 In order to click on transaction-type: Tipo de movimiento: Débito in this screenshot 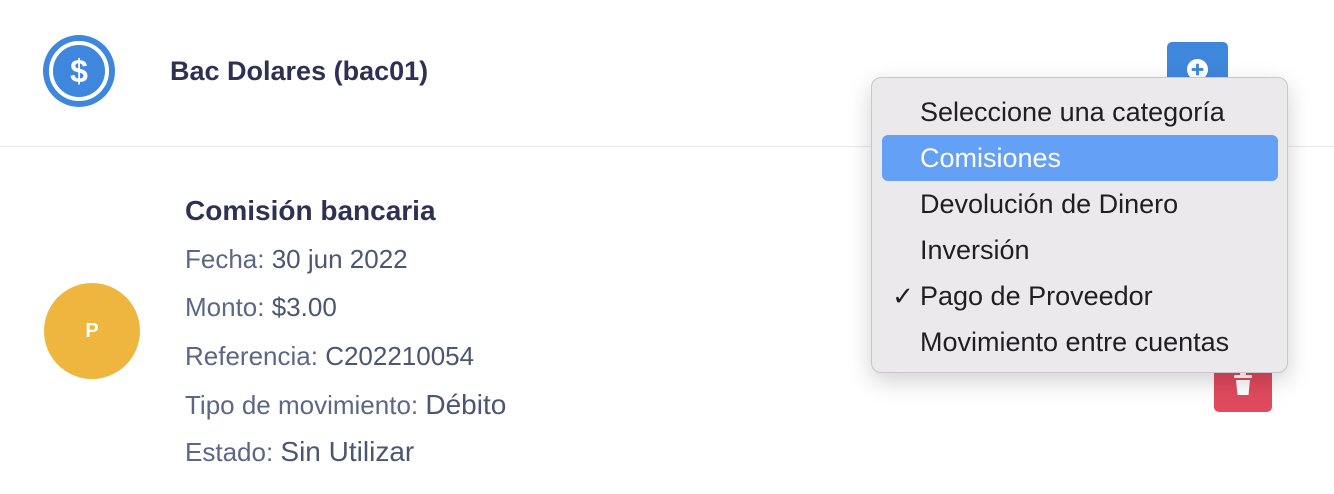, I will do `click(345, 405)`.